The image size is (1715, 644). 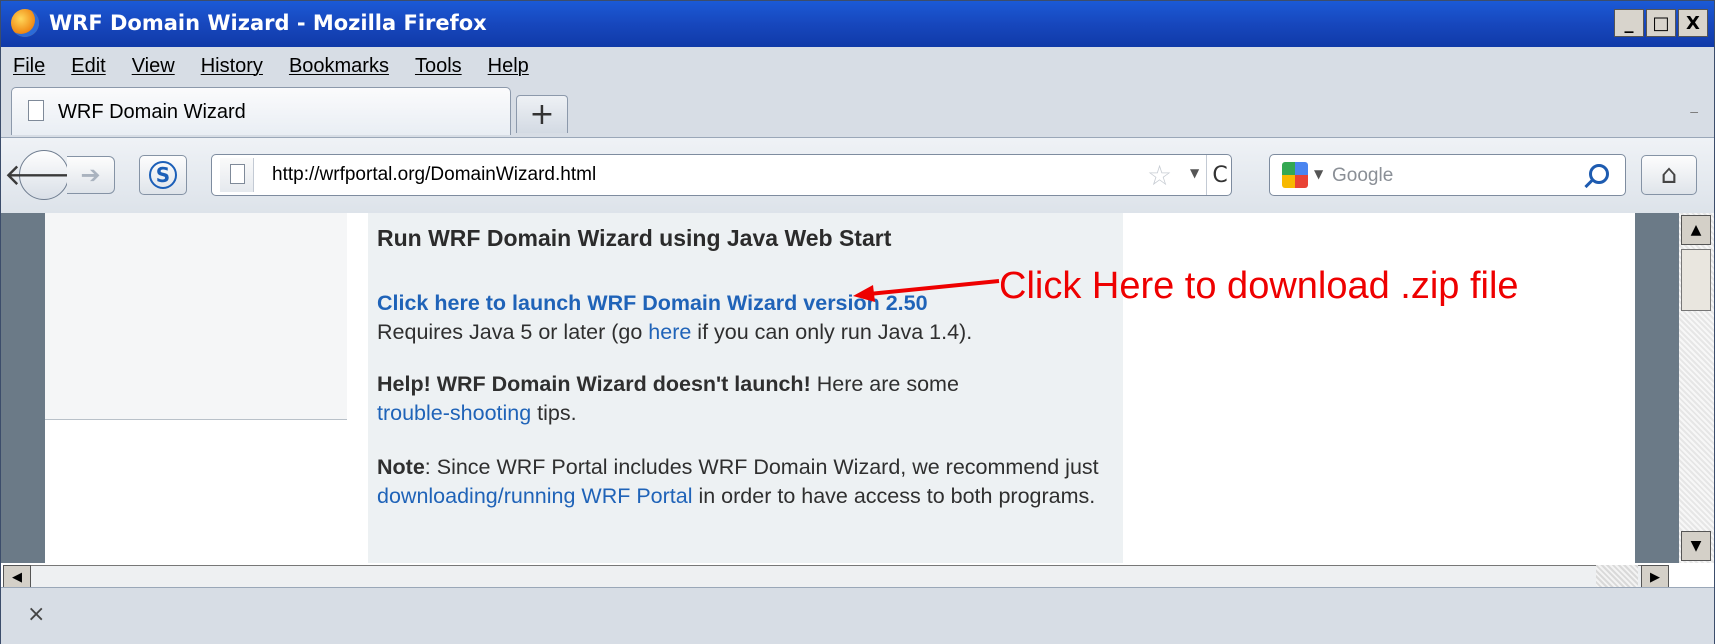 I want to click on maximize-button: □, so click(x=1661, y=23).